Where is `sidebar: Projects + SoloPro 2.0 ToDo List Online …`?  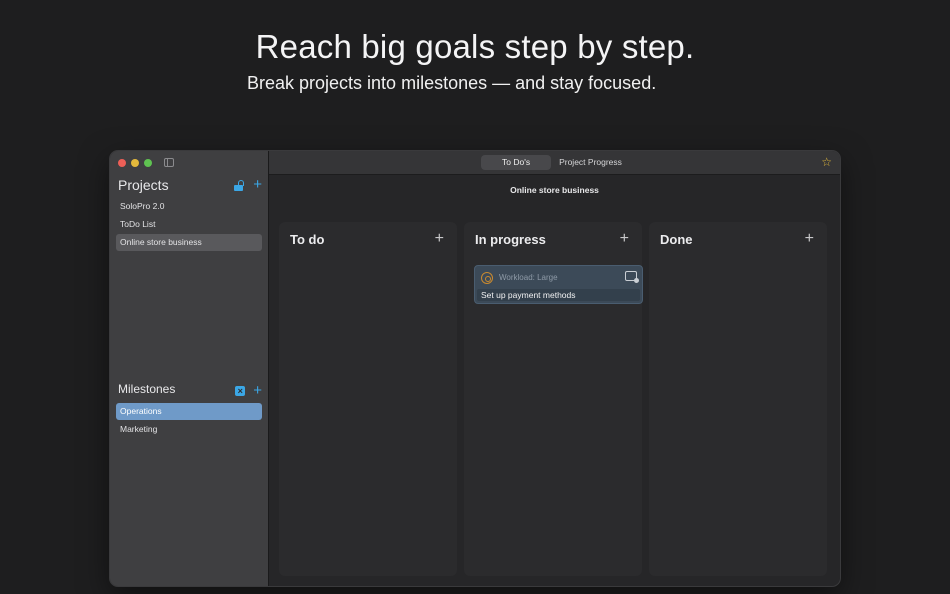 sidebar: Projects + SoloPro 2.0 ToDo List Online … is located at coordinates (189, 368).